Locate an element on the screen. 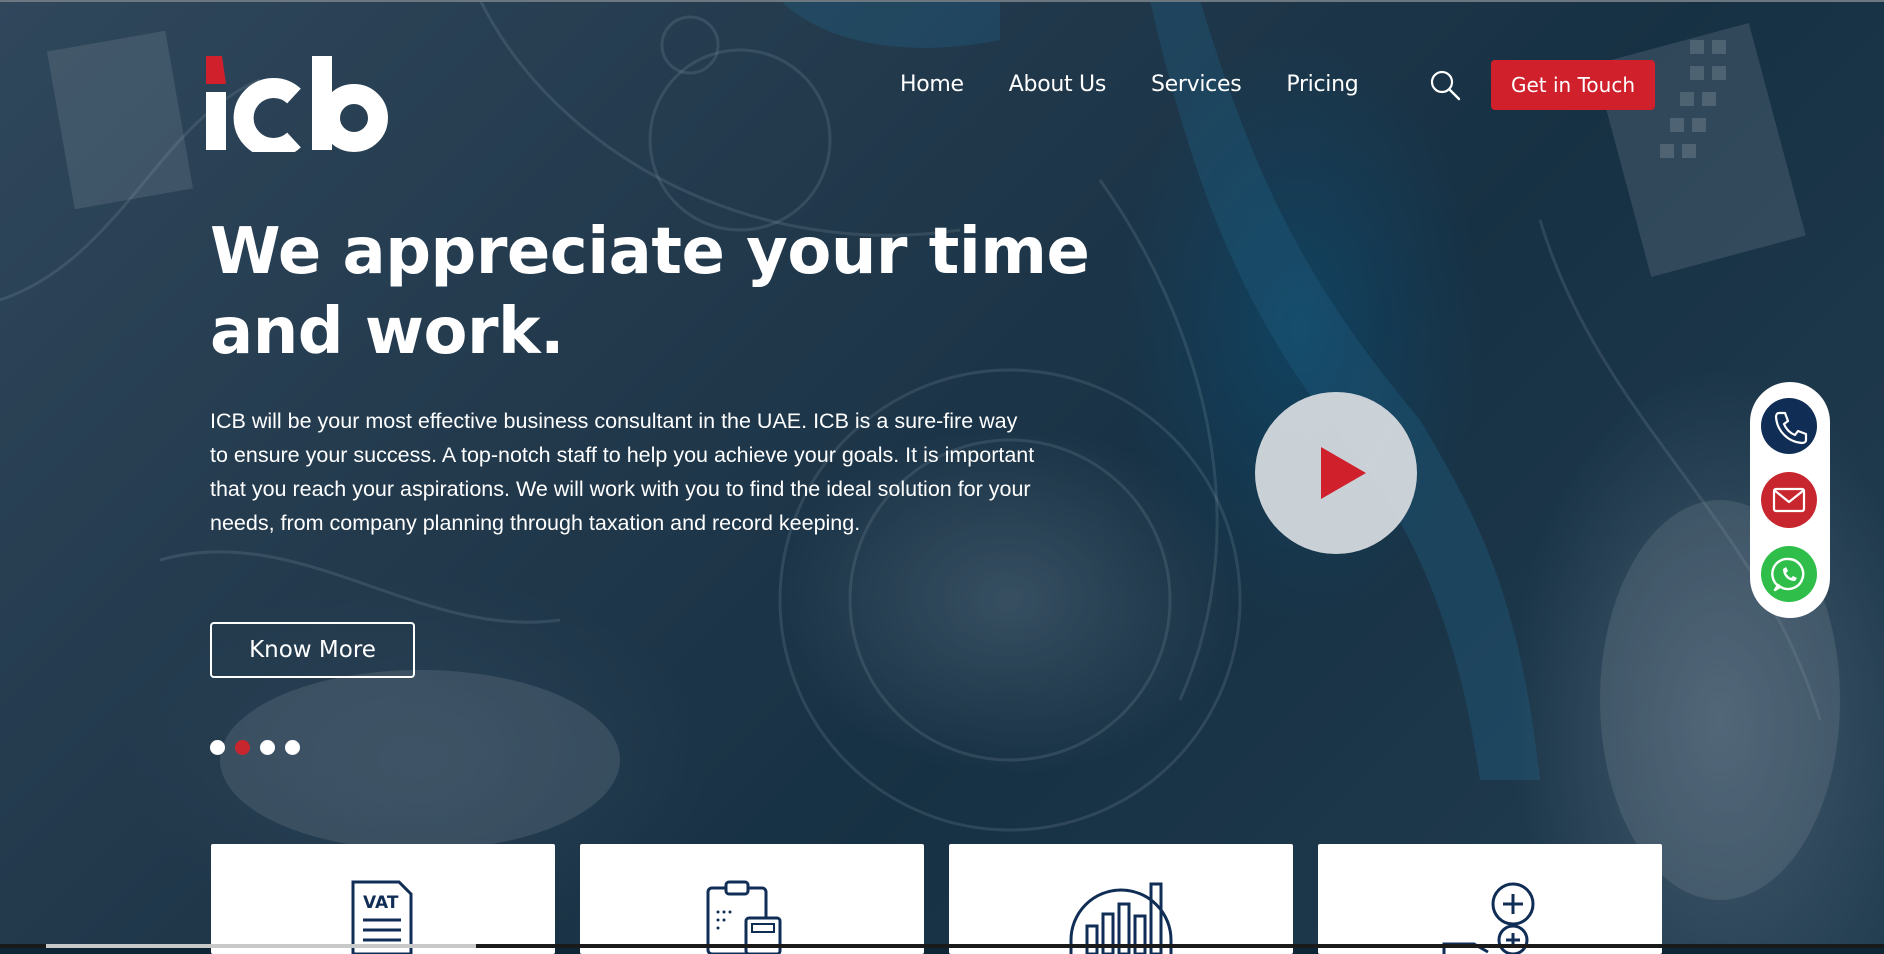  hero-headline-line-1: We appreciate your time is located at coordinates (650, 252).